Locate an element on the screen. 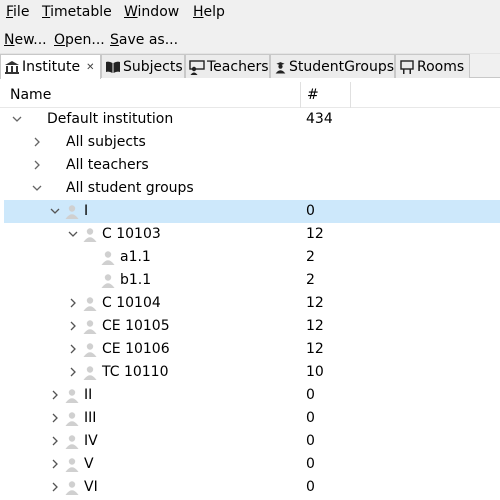 The width and height of the screenshot is (500, 500). tree-row: All teachers is located at coordinates (250, 165).